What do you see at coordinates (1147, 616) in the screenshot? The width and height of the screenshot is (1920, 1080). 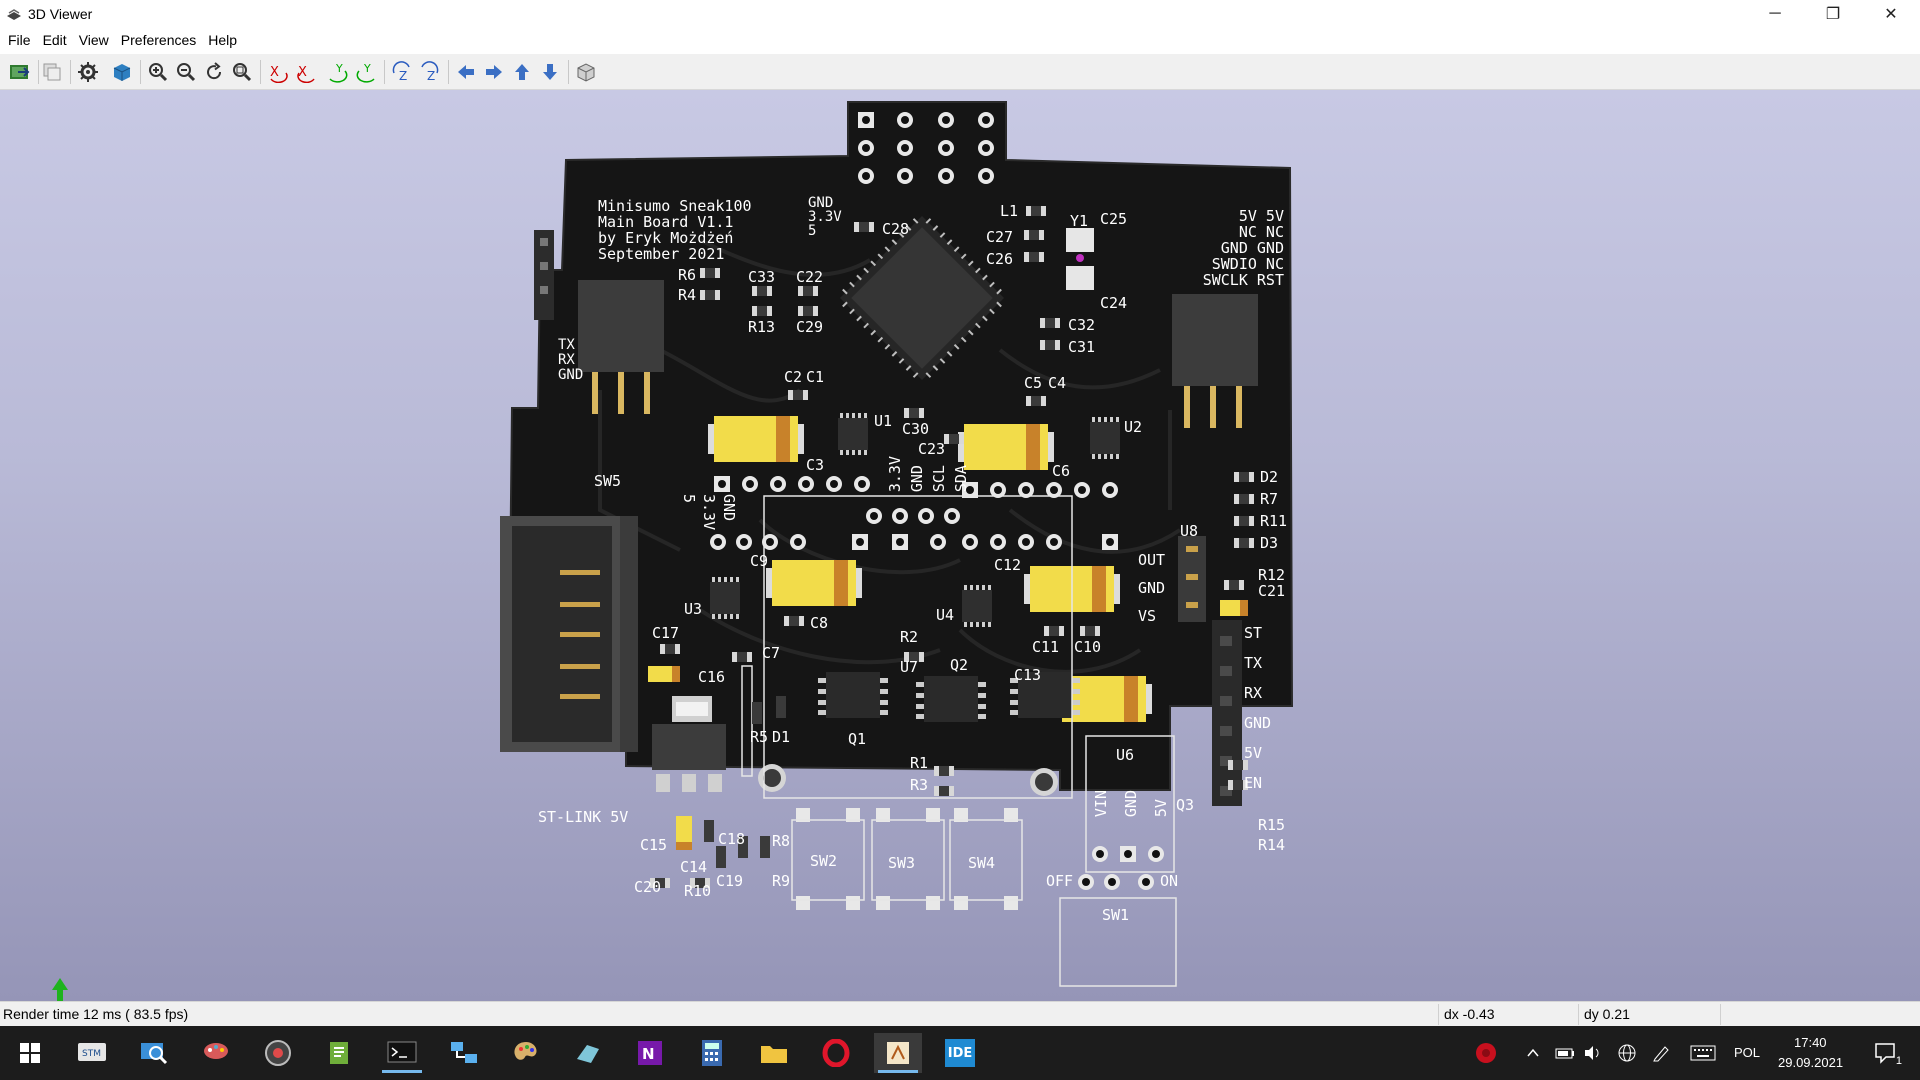 I see `label: VS` at bounding box center [1147, 616].